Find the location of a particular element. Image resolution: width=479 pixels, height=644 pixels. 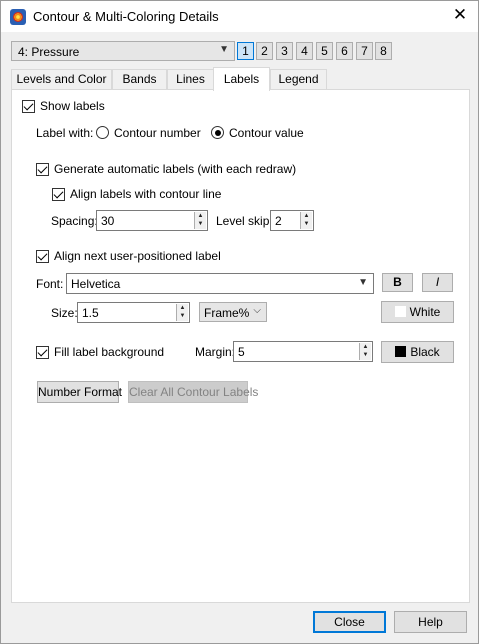

show-labels-label: Show labels is located at coordinates (72, 106).